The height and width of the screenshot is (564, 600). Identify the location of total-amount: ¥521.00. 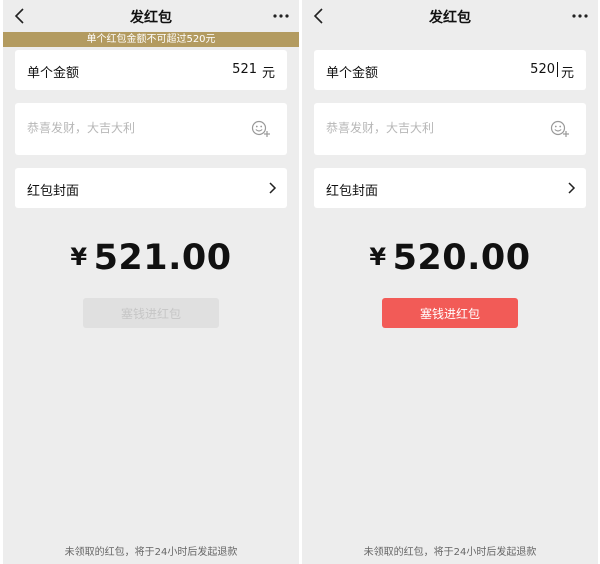
(151, 258).